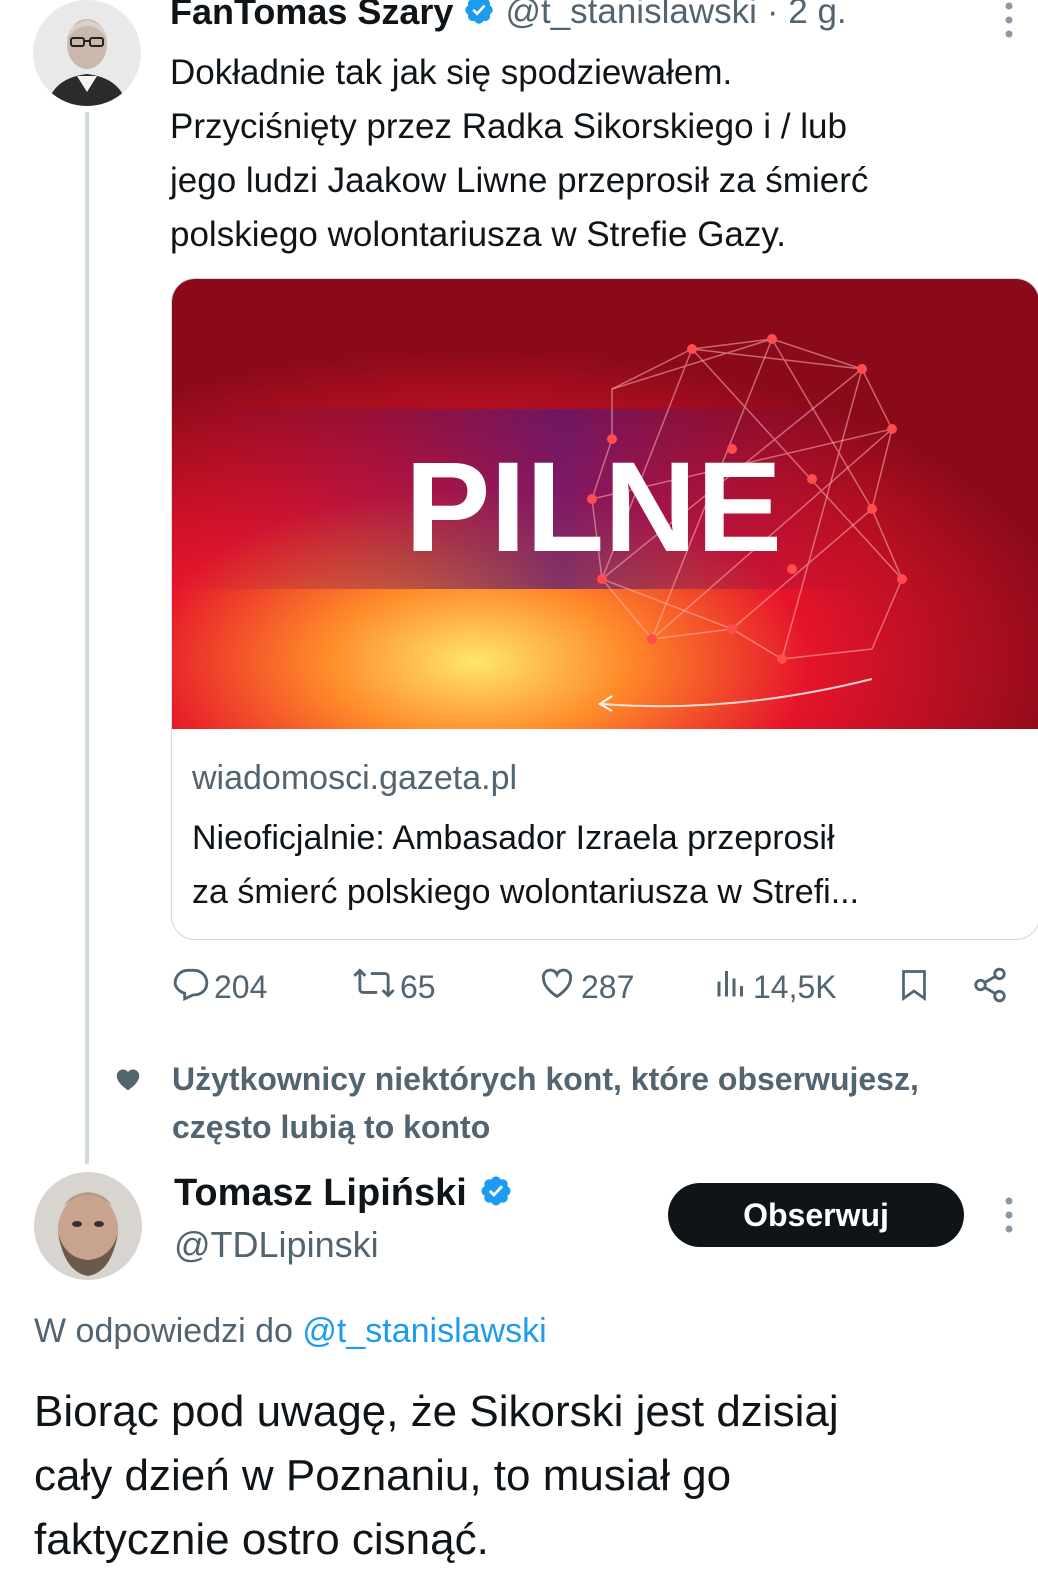  I want to click on tweet-text-line: cały dzień w Poznaniu, to musiał go, so click(383, 1475).